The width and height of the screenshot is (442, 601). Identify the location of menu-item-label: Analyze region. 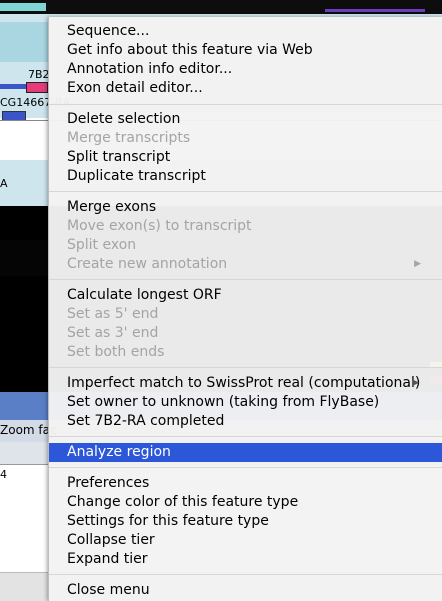
(119, 452).